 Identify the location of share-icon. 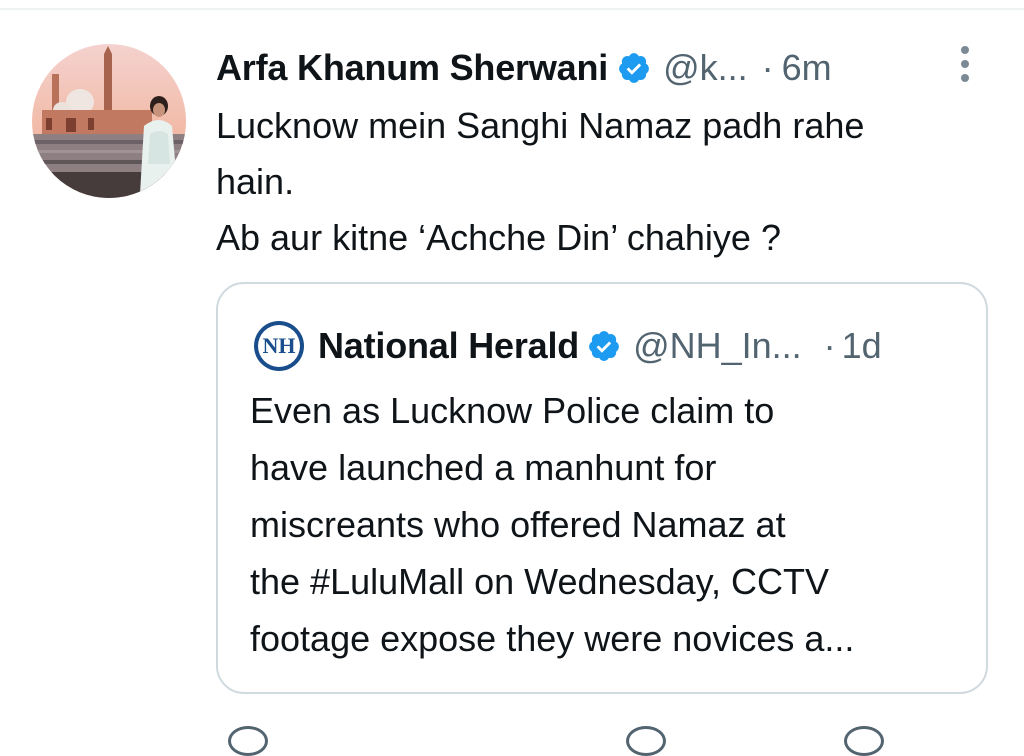
(864, 741).